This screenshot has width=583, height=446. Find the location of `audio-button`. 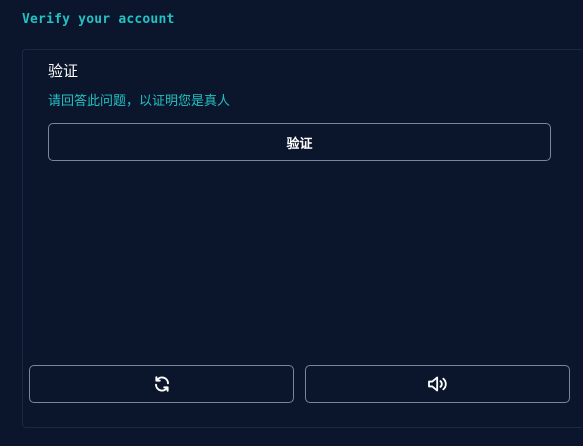

audio-button is located at coordinates (437, 384).